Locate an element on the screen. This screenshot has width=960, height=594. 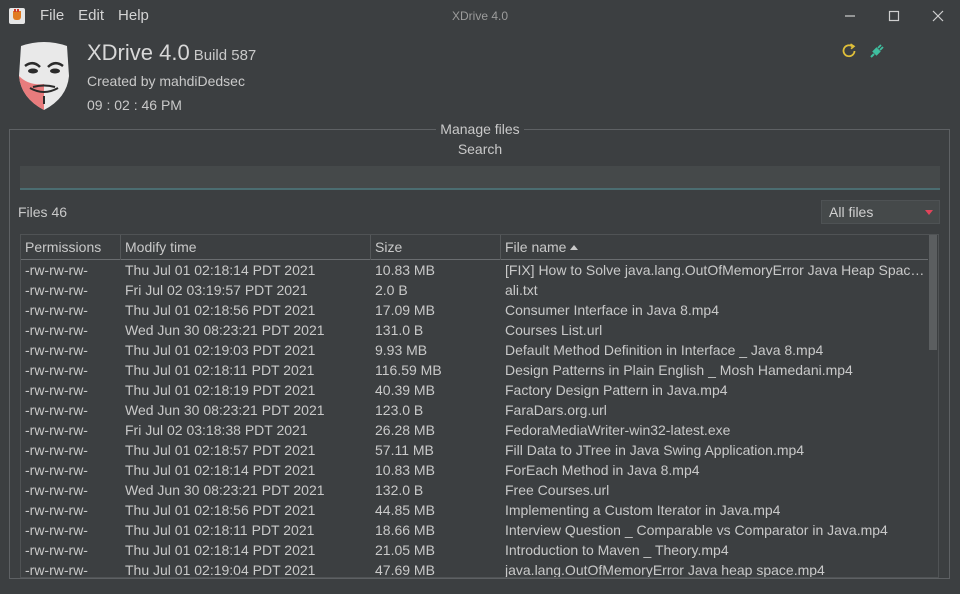
cell-file-name: FaraDars.org.url is located at coordinates (556, 410).